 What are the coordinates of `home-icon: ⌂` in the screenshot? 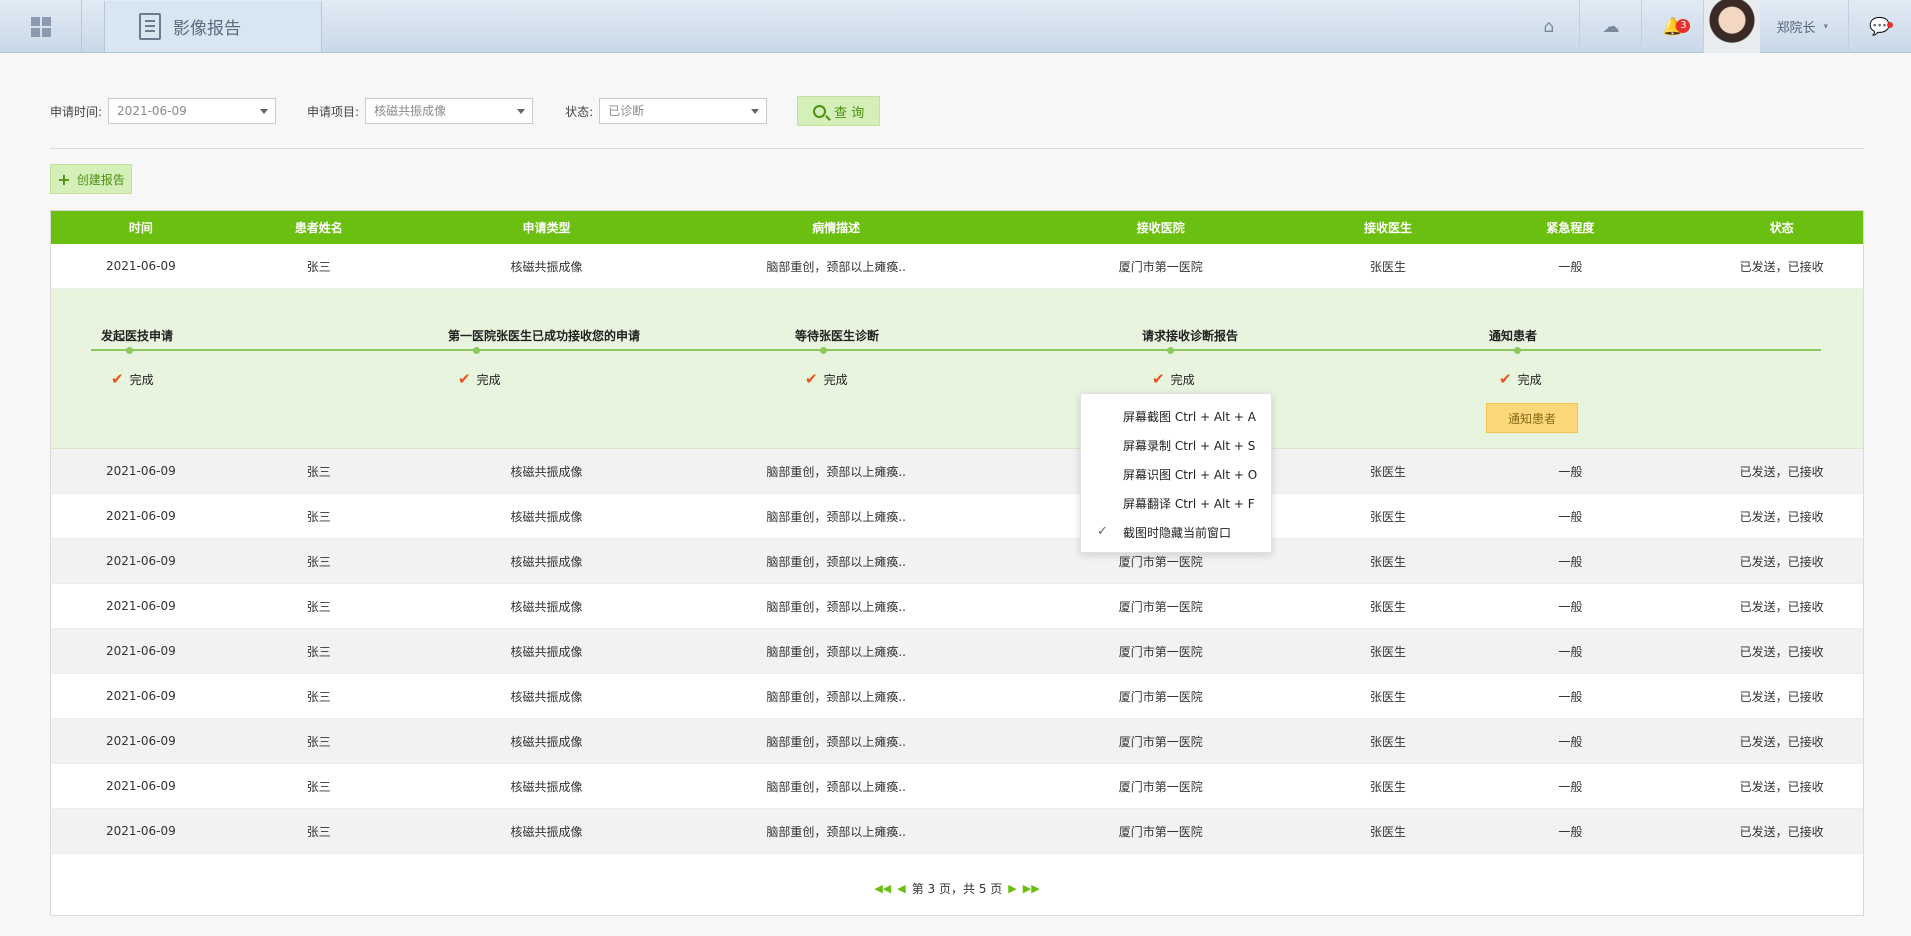 It's located at (1549, 26).